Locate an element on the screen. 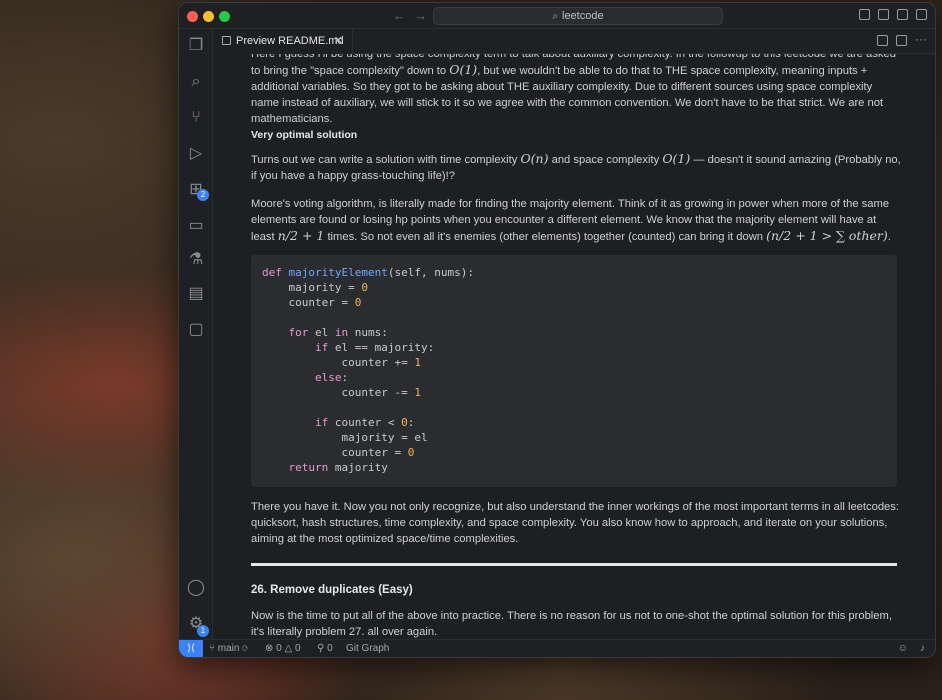 The height and width of the screenshot is (700, 942). account-icon: ◯ is located at coordinates (196, 588).